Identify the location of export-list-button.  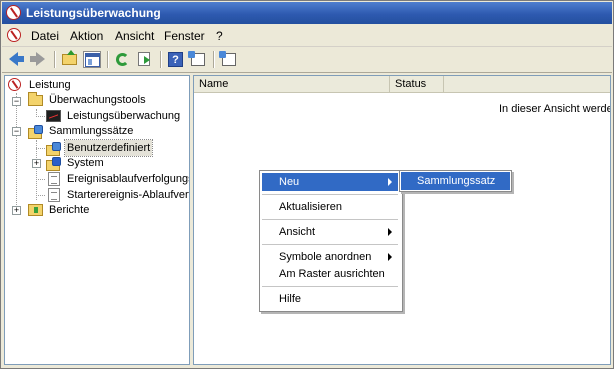
(145, 59).